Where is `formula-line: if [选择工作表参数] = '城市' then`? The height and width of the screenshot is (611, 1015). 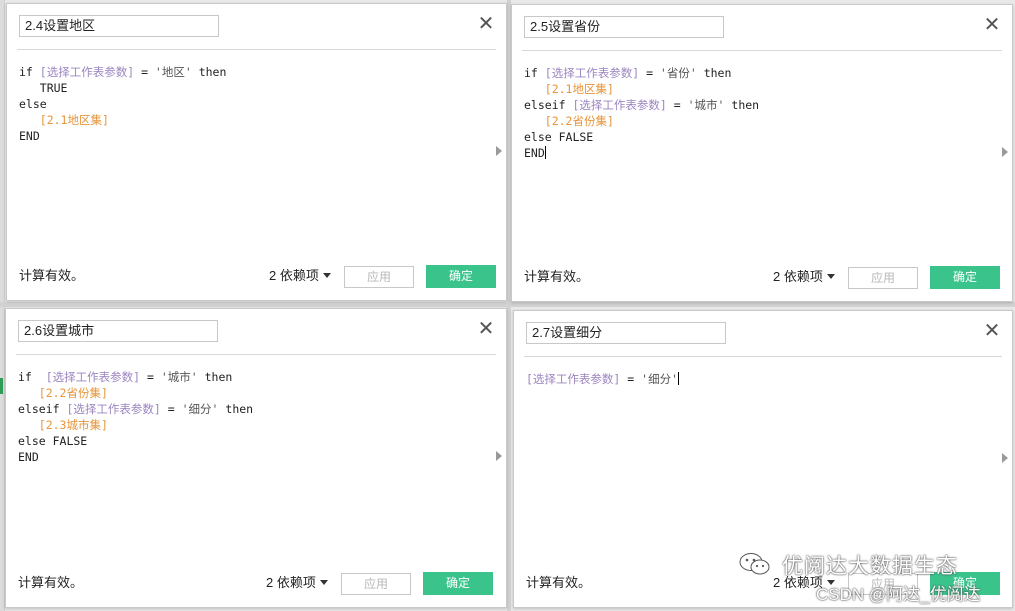 formula-line: if [选择工作表参数] = '城市' then is located at coordinates (254, 377).